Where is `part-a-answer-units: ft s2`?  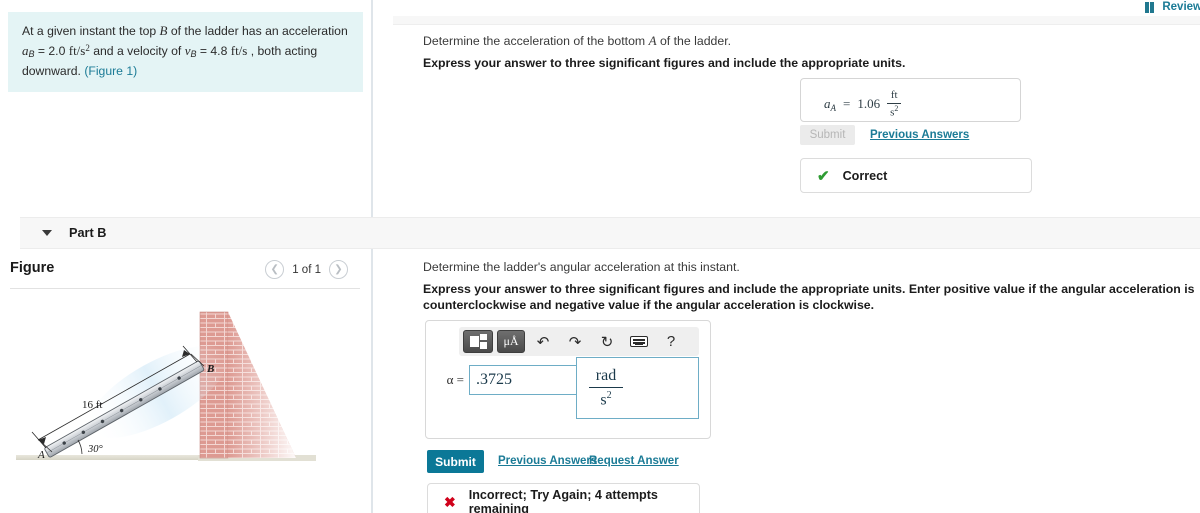
part-a-answer-units: ft s2 is located at coordinates (894, 104).